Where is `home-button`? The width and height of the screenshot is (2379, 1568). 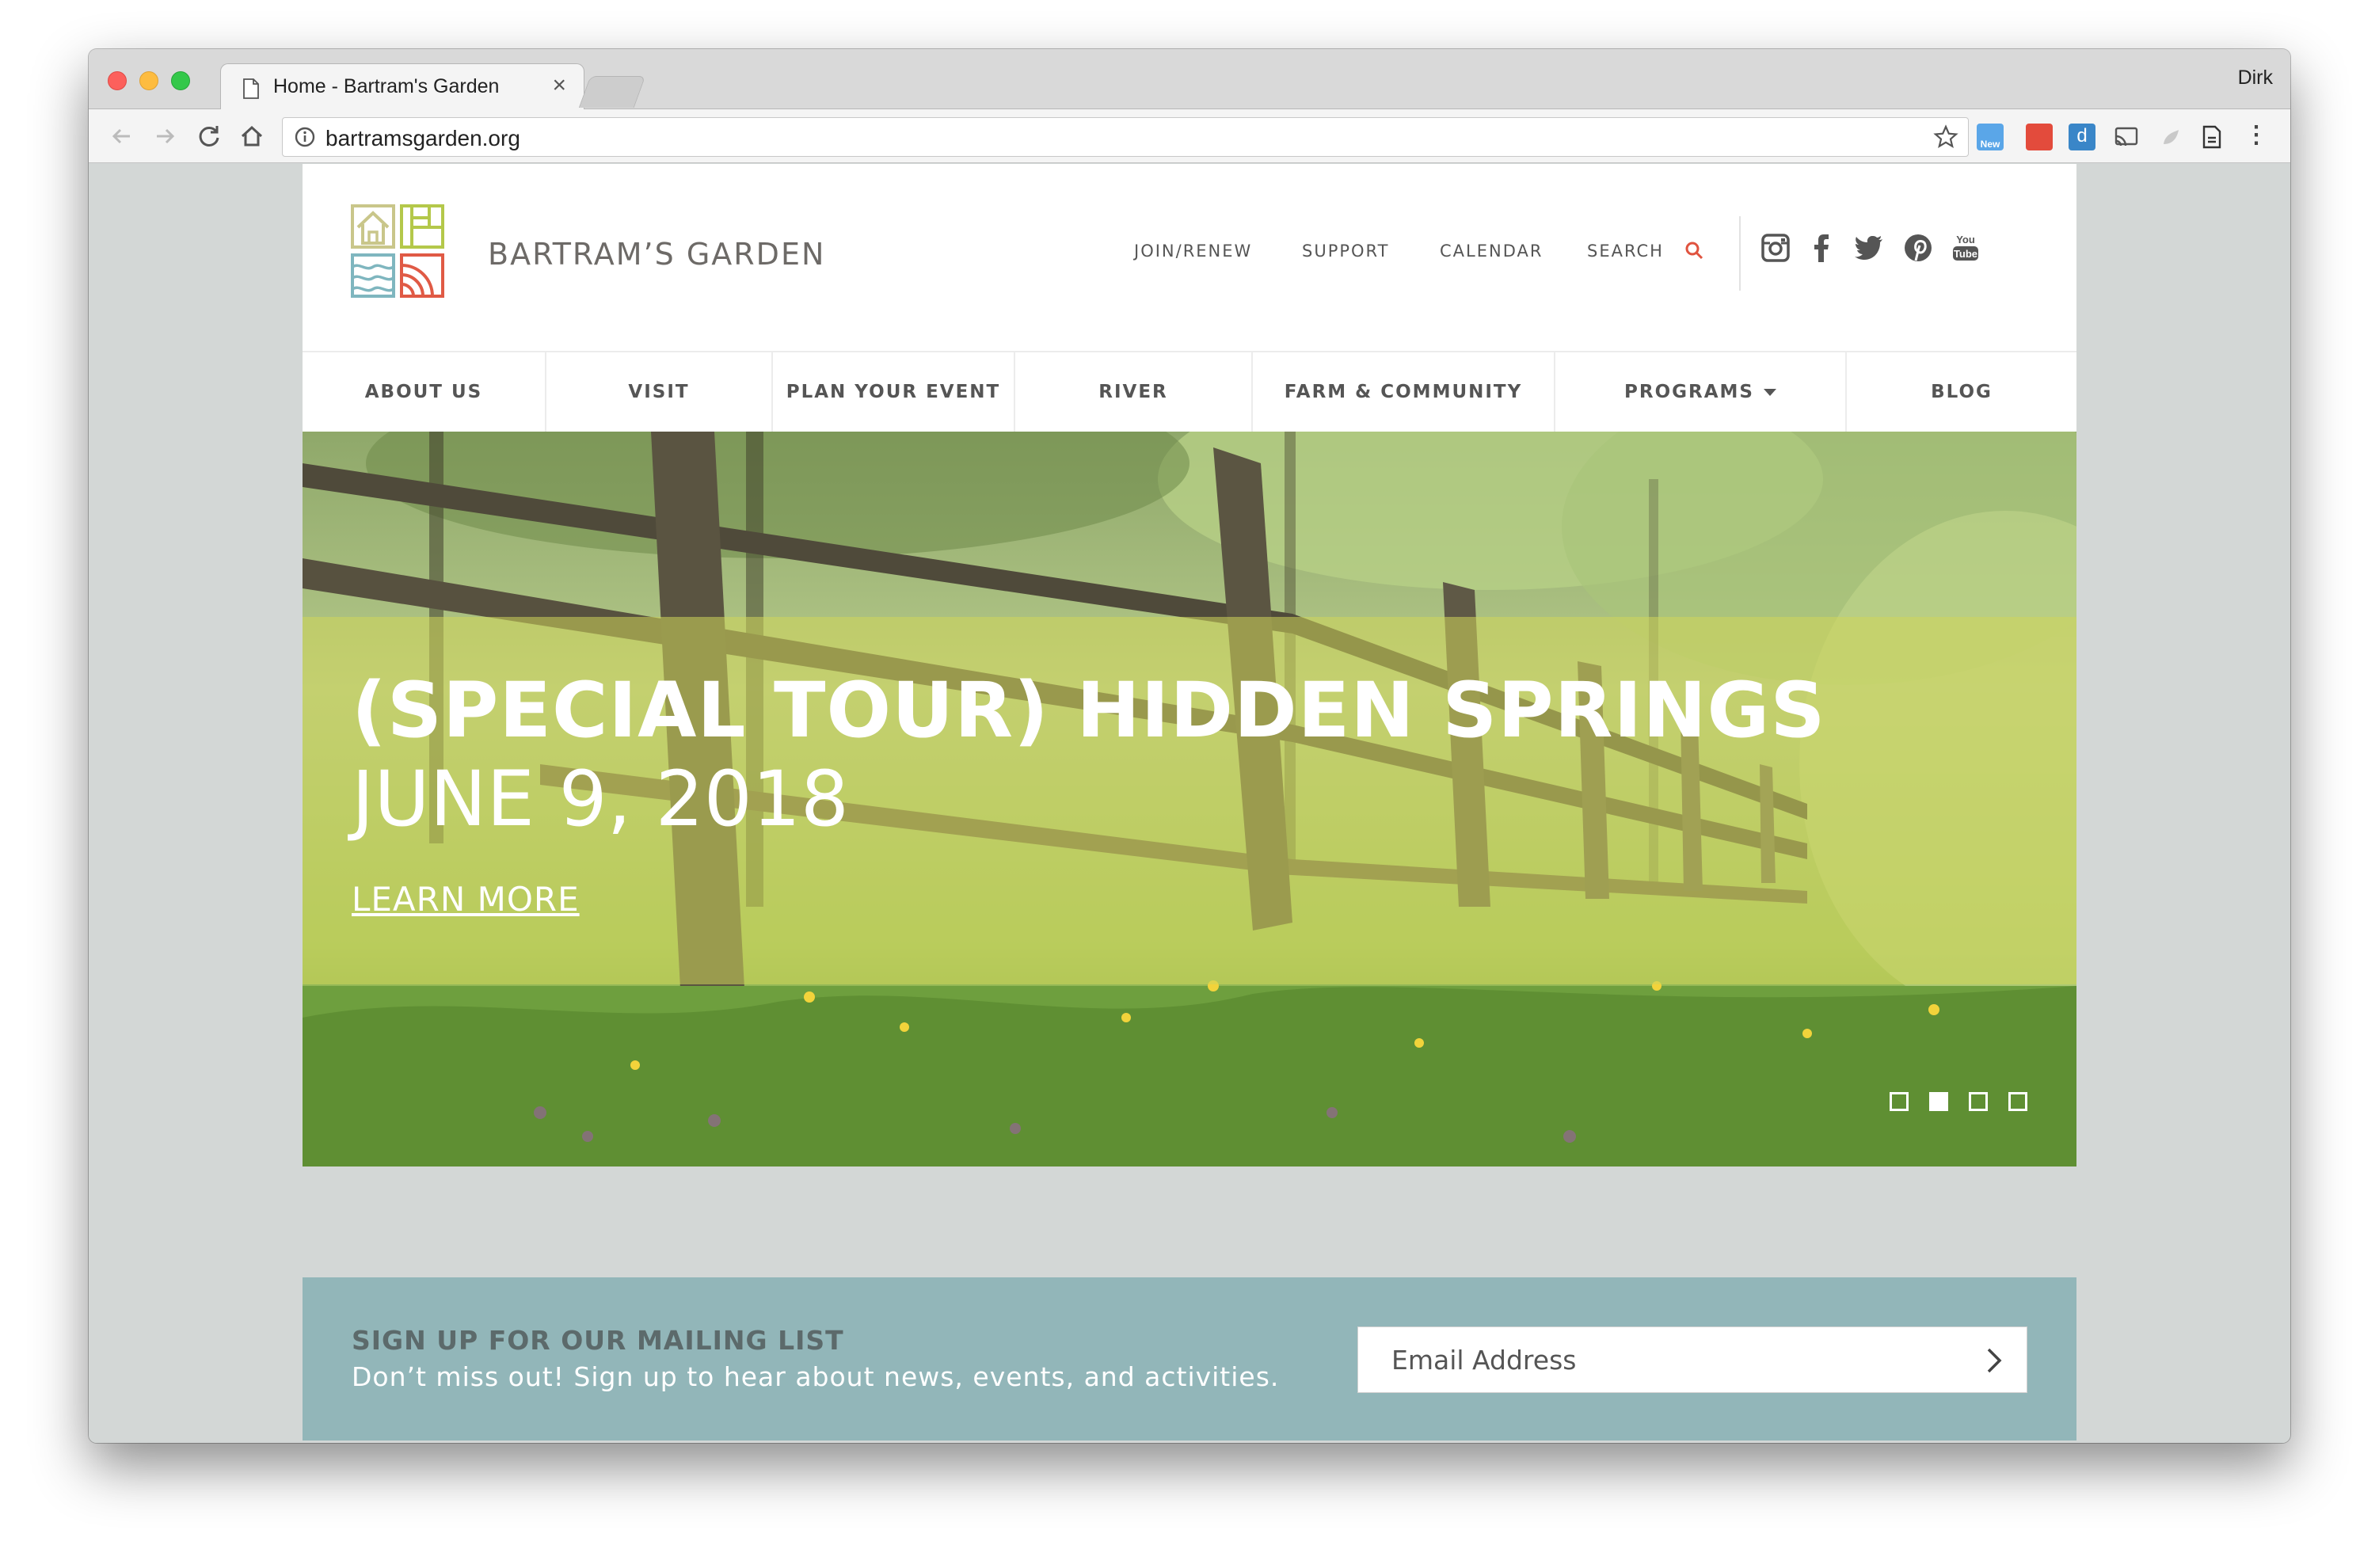 home-button is located at coordinates (252, 136).